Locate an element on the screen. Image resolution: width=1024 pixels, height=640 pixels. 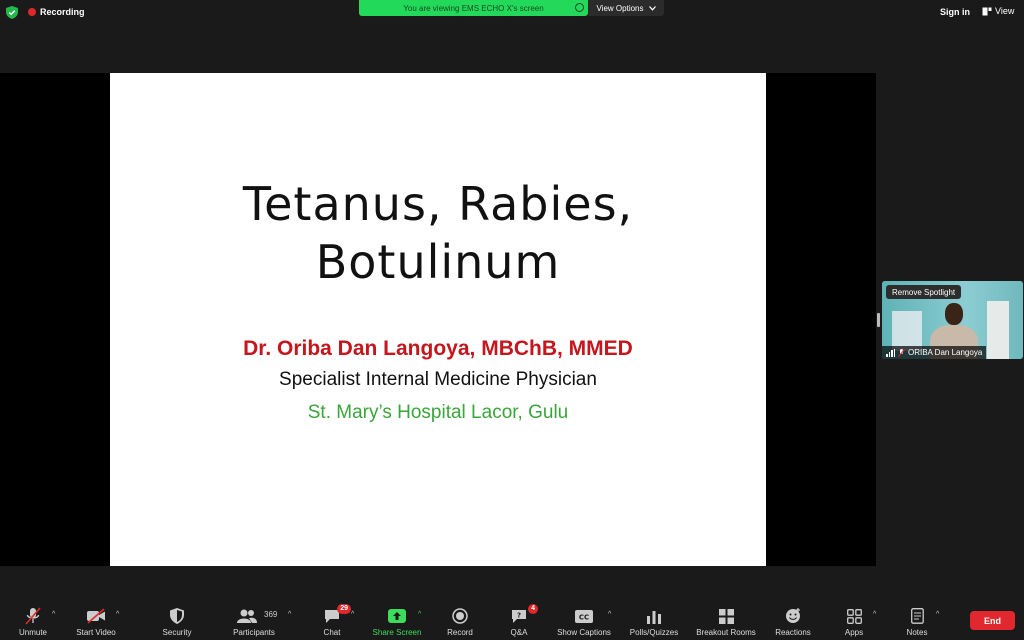
participants-count: 369 is located at coordinates (271, 614).